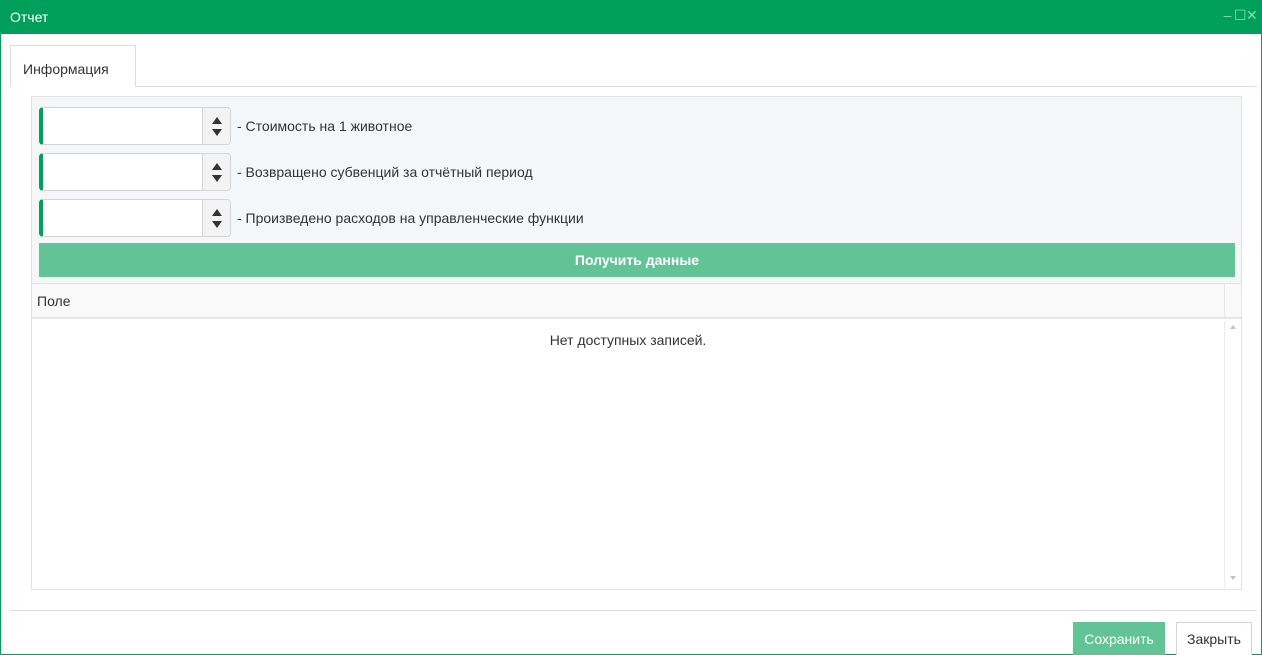 This screenshot has width=1262, height=655. I want to click on empty-message: Нет доступных записей., so click(628, 340).